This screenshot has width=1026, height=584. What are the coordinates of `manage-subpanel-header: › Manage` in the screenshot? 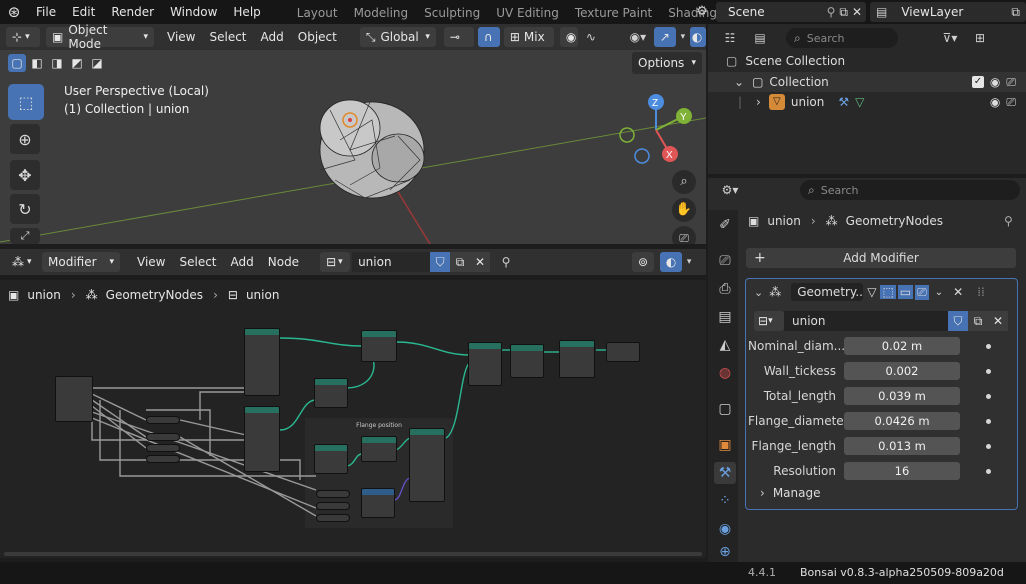 It's located at (790, 493).